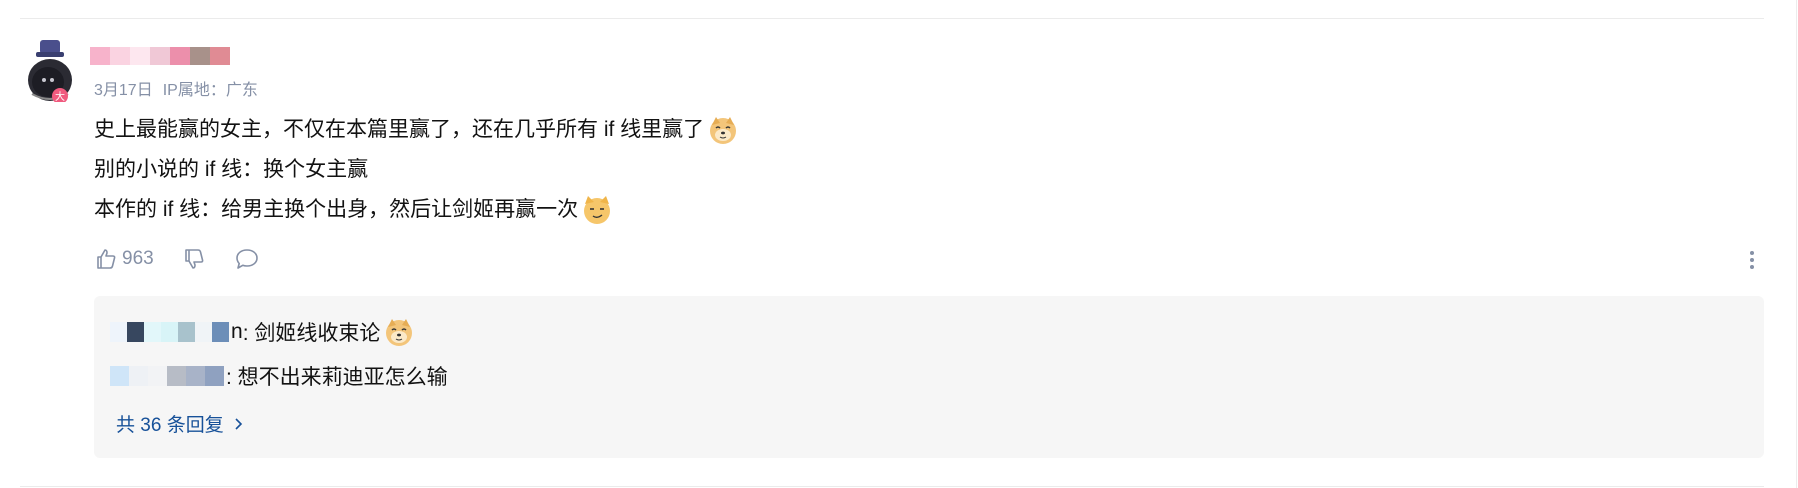  I want to click on thumbs-down-icon, so click(194, 259).